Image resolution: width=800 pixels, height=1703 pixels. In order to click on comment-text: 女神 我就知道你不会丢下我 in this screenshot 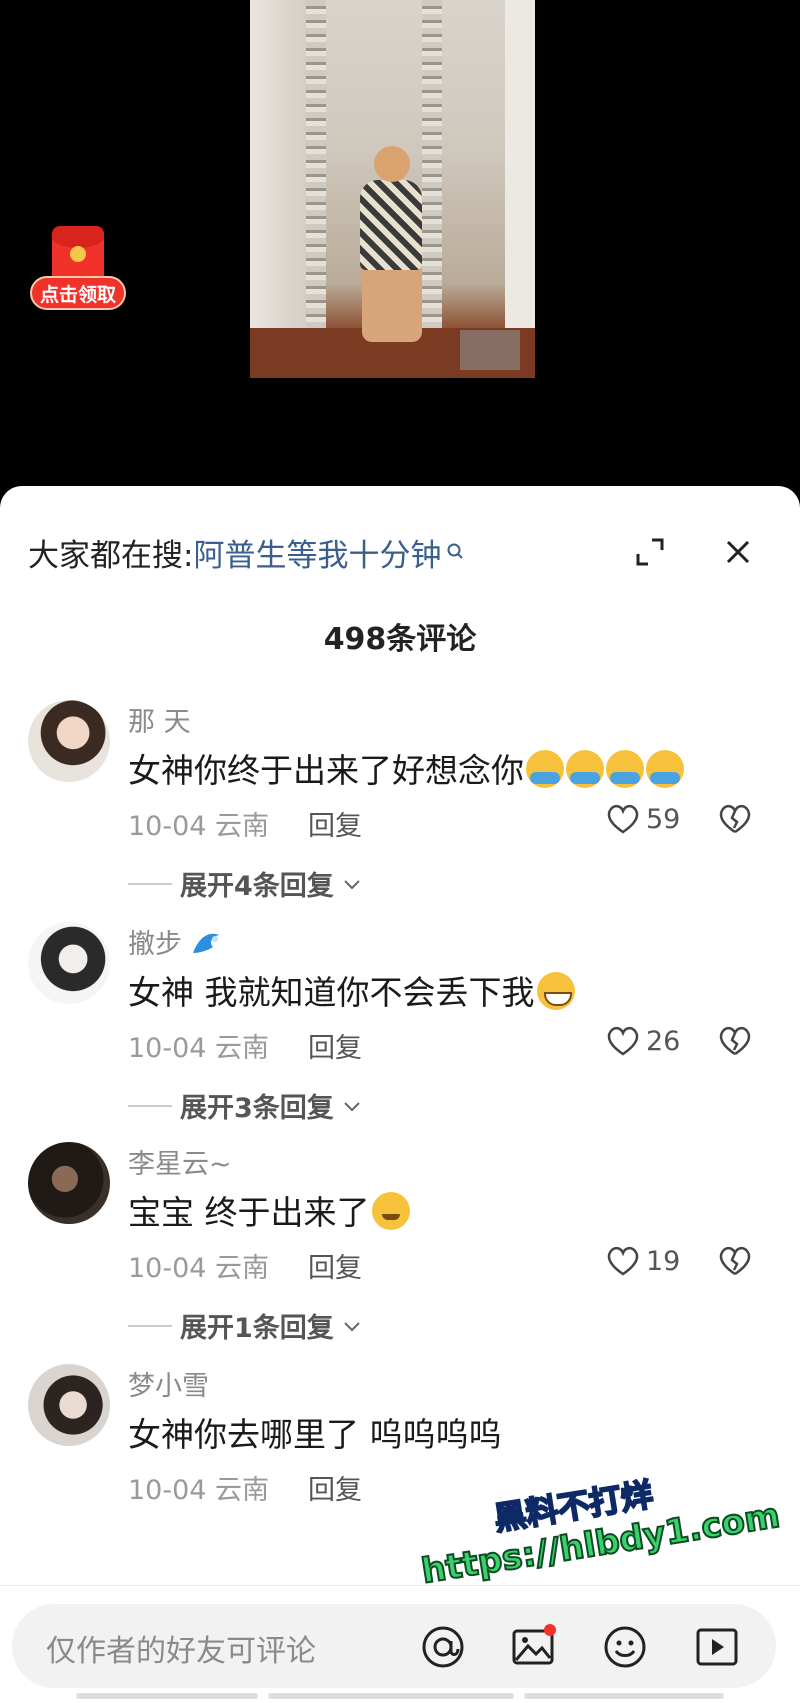, I will do `click(351, 990)`.